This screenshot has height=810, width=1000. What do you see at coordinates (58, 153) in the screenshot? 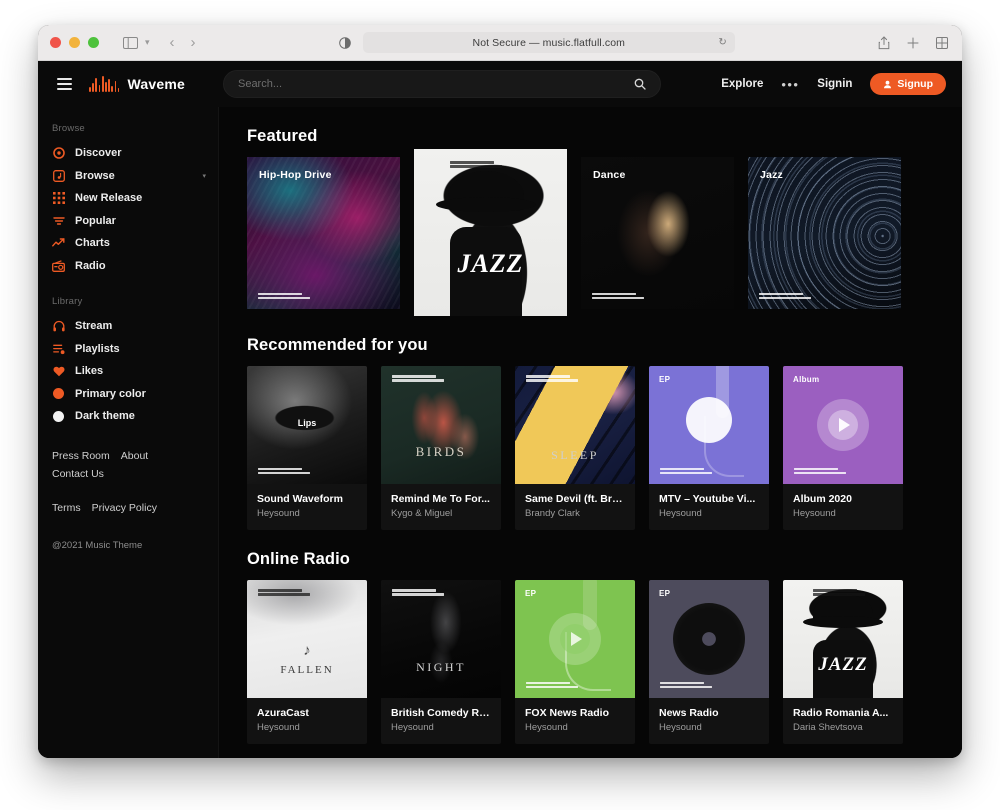
I see `record-icon` at bounding box center [58, 153].